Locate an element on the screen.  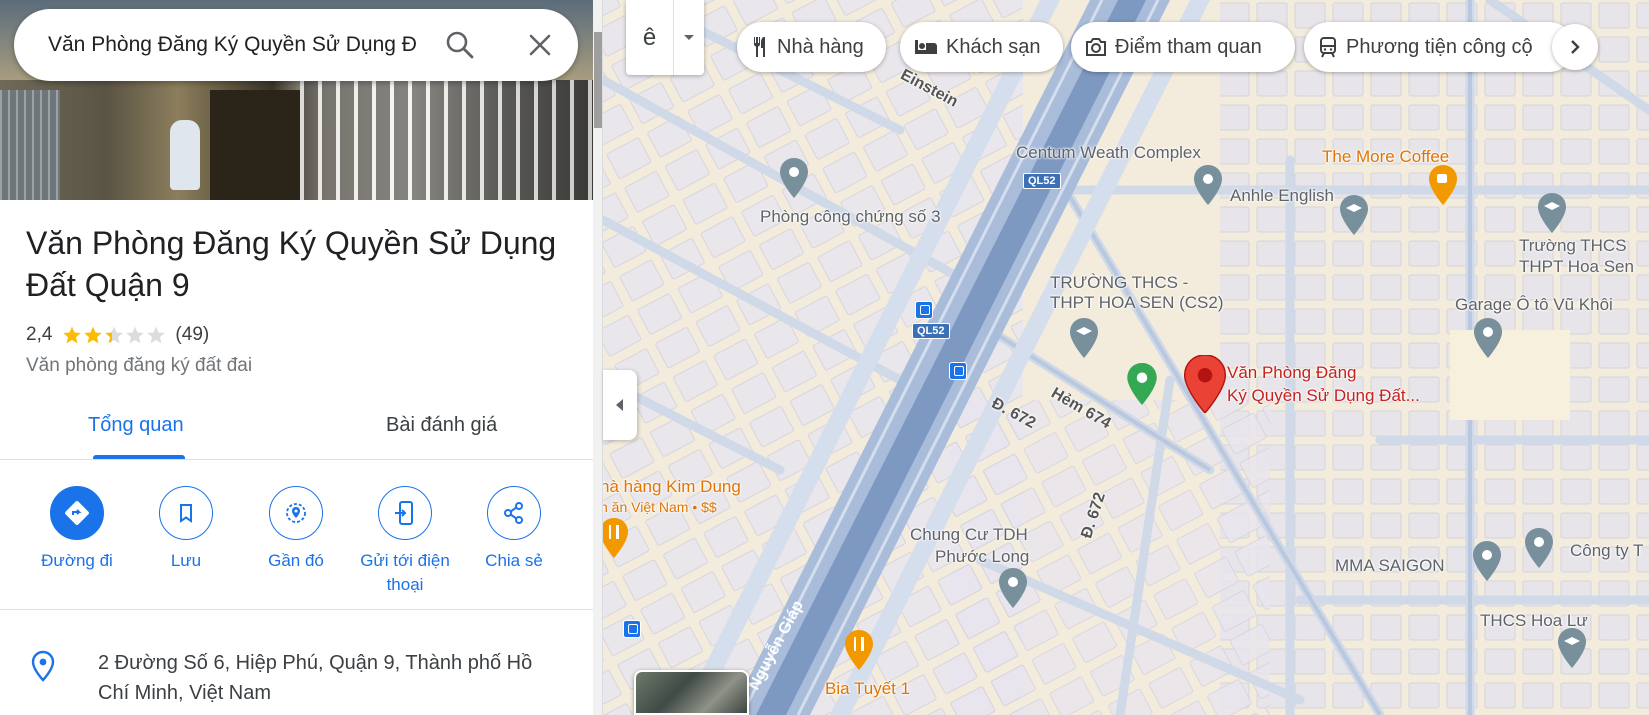
send-to-phone-label: Gửi tới điện thoại is located at coordinates (405, 572).